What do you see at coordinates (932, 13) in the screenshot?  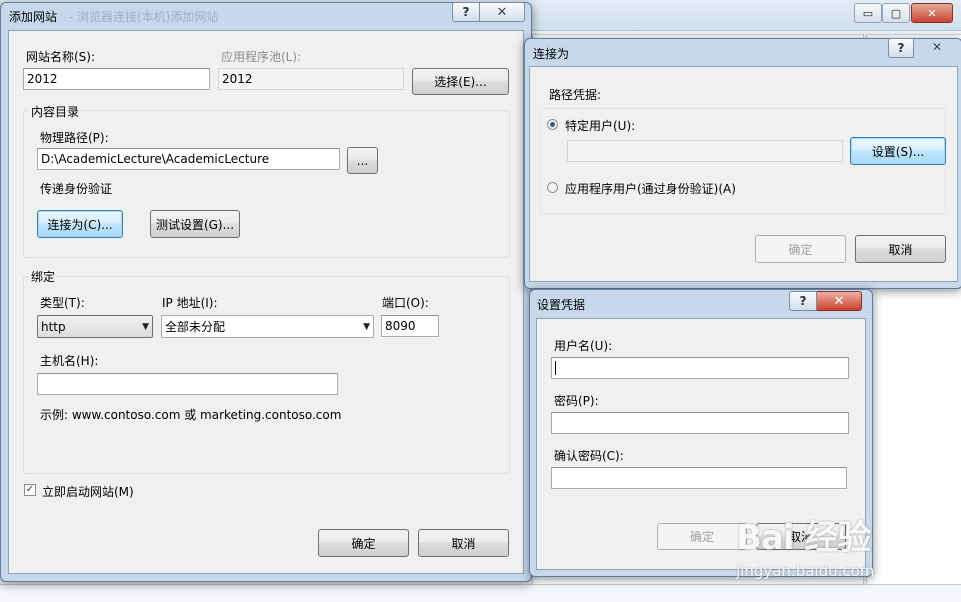 I see `background-close-icon: ✕` at bounding box center [932, 13].